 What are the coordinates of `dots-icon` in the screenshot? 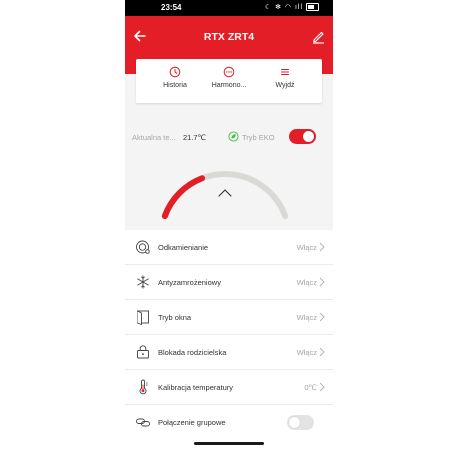 It's located at (229, 72).